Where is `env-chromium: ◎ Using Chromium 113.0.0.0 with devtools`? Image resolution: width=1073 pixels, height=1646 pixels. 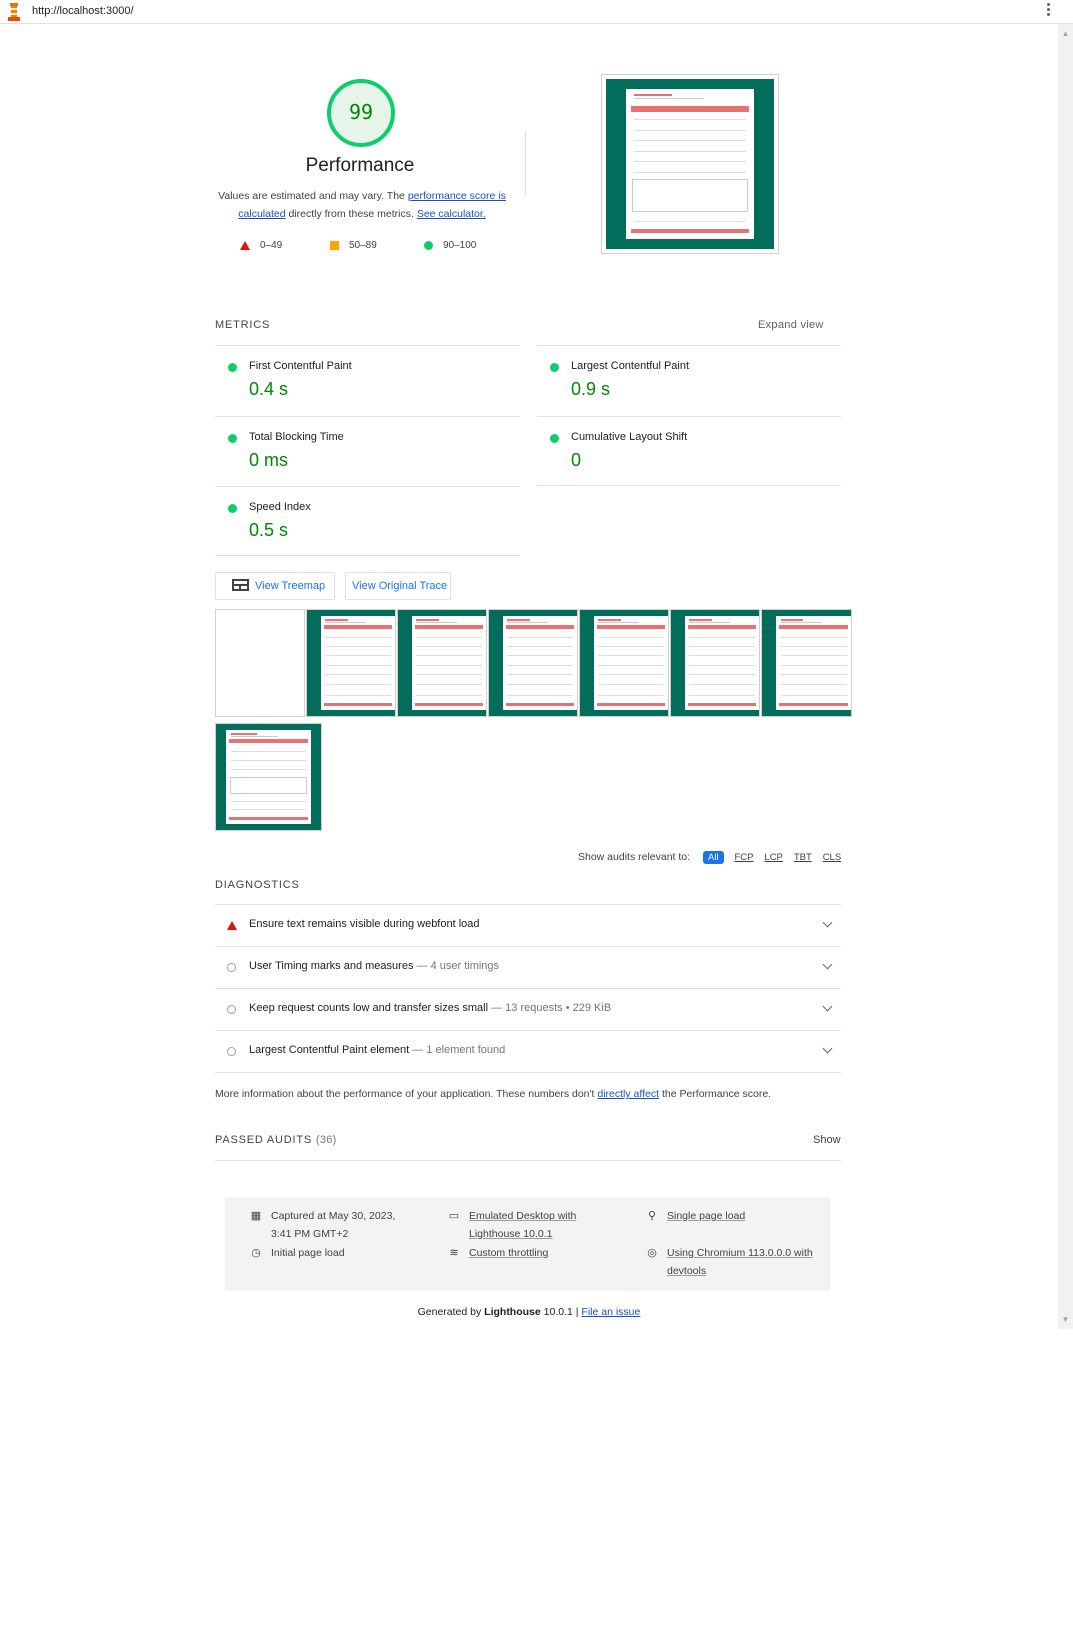 env-chromium: ◎ Using Chromium 113.0.0.0 with devtools is located at coordinates (744, 1262).